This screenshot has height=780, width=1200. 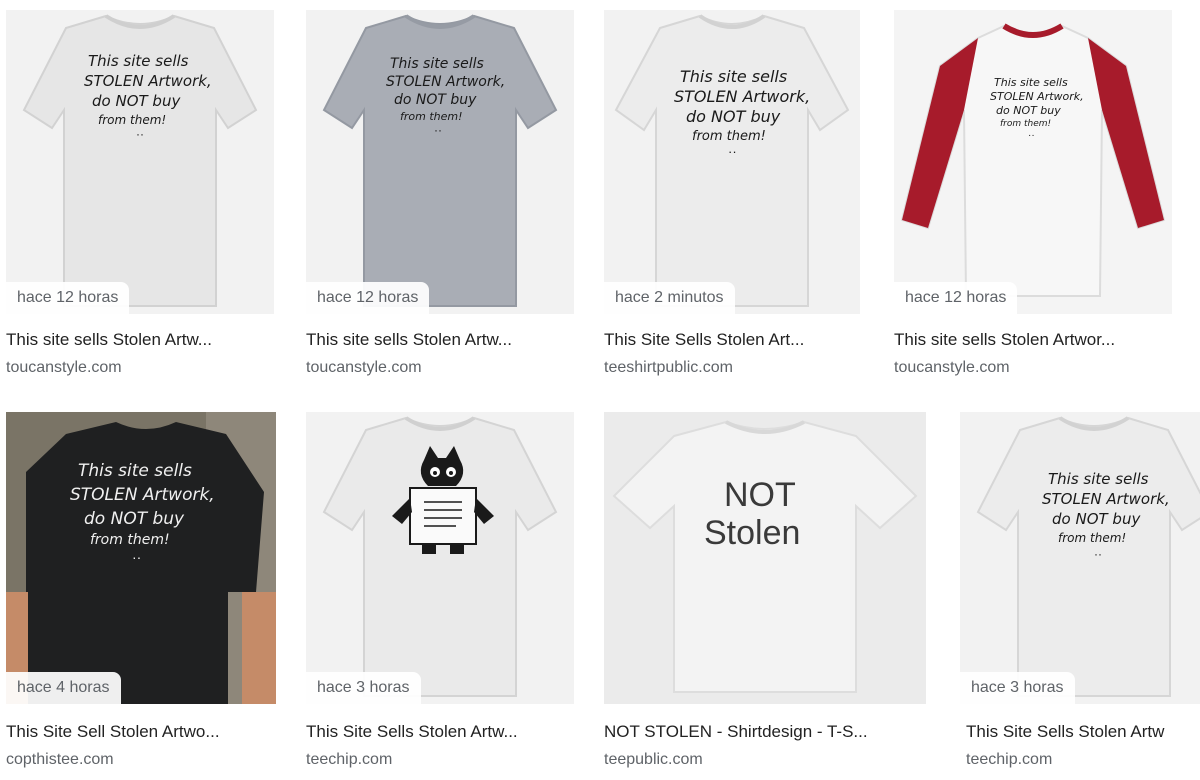 I want to click on tshirt-image: NOT Stolen, so click(x=765, y=558).